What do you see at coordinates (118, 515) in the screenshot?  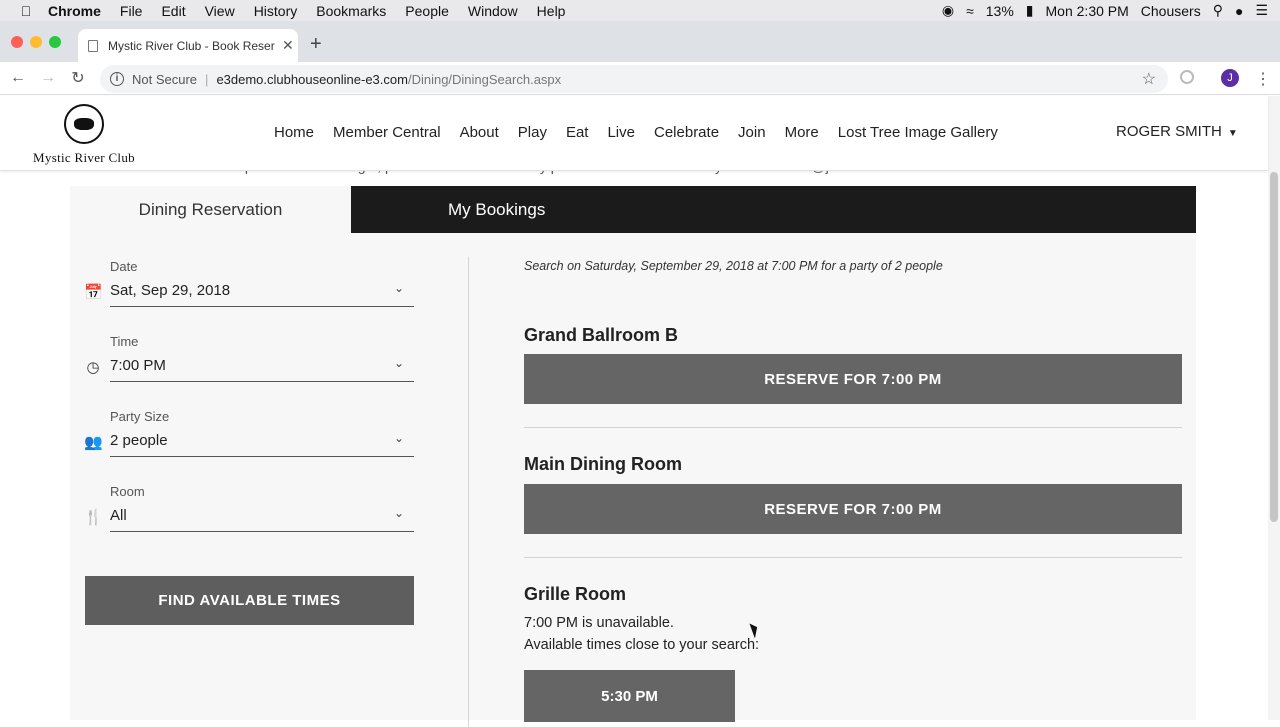 I see `room-value: All` at bounding box center [118, 515].